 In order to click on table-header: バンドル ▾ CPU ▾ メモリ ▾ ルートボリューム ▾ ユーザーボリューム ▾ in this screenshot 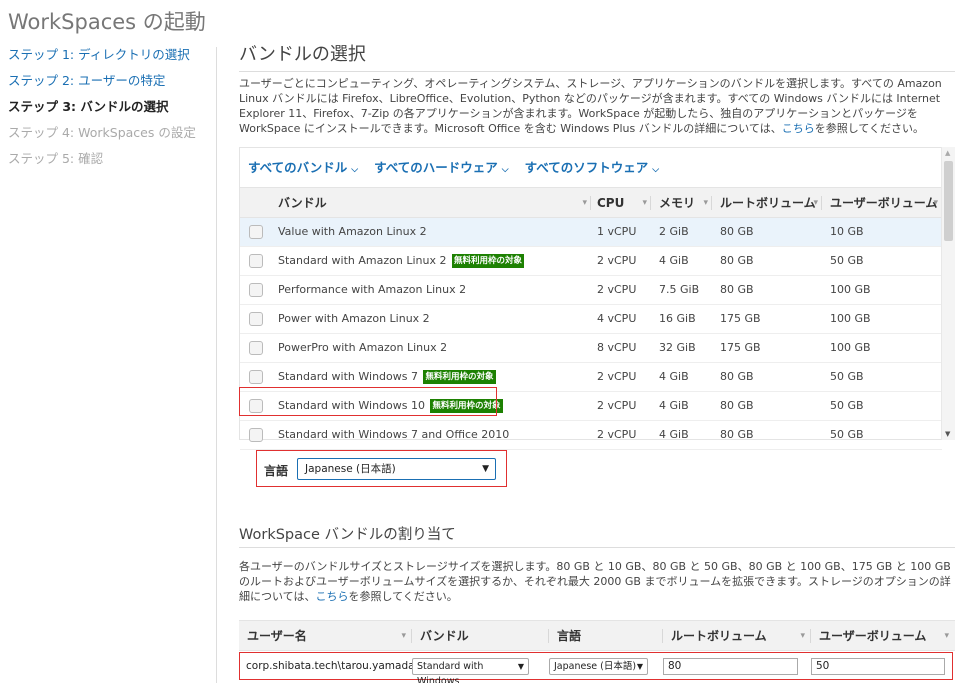, I will do `click(591, 202)`.